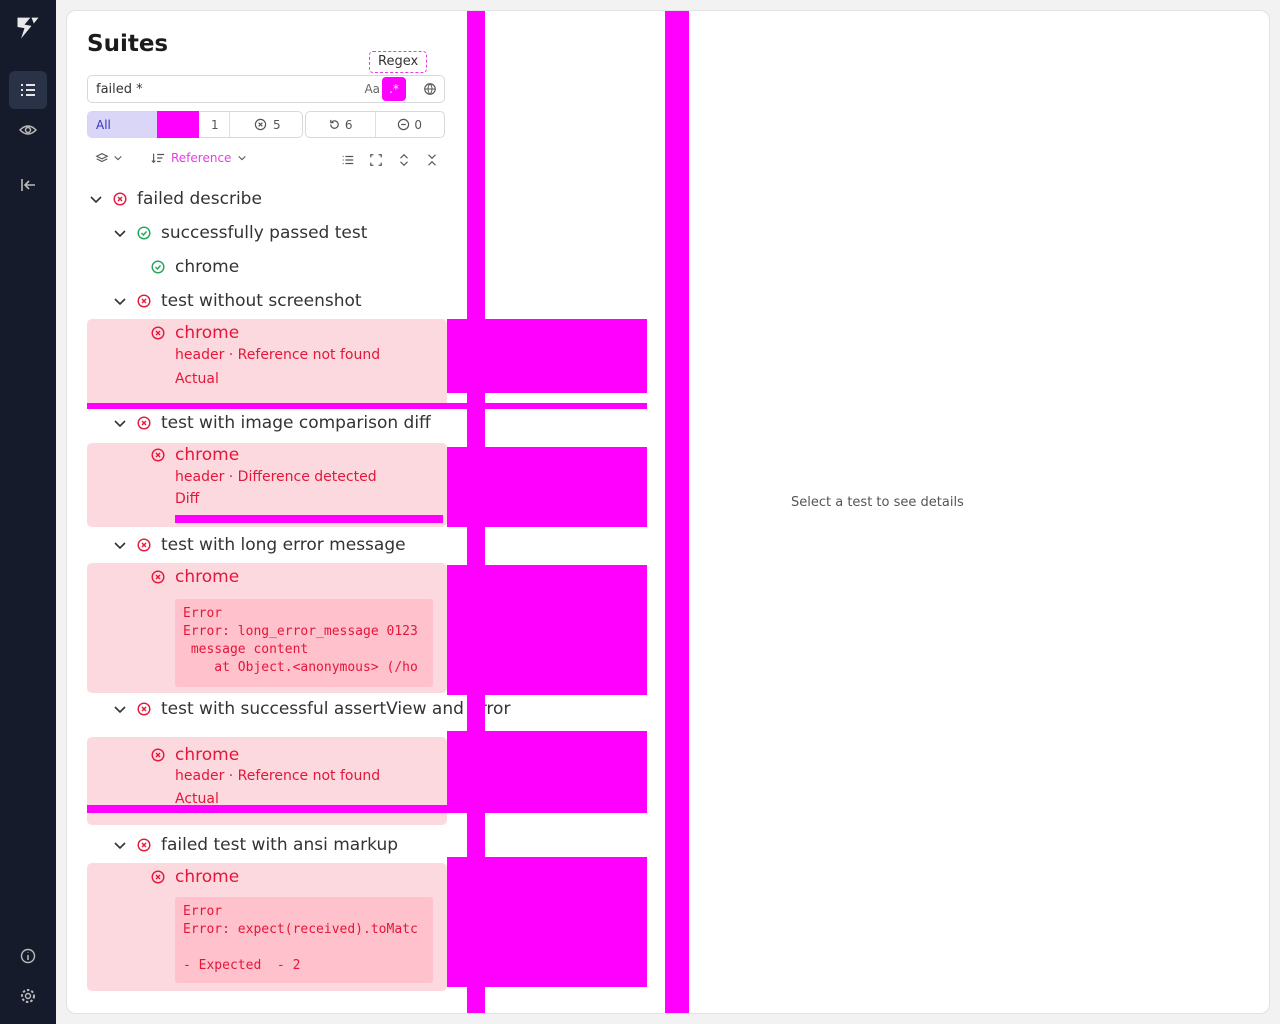 Image resolution: width=1280 pixels, height=1024 pixels. I want to click on failed-browser-card, so click(267, 364).